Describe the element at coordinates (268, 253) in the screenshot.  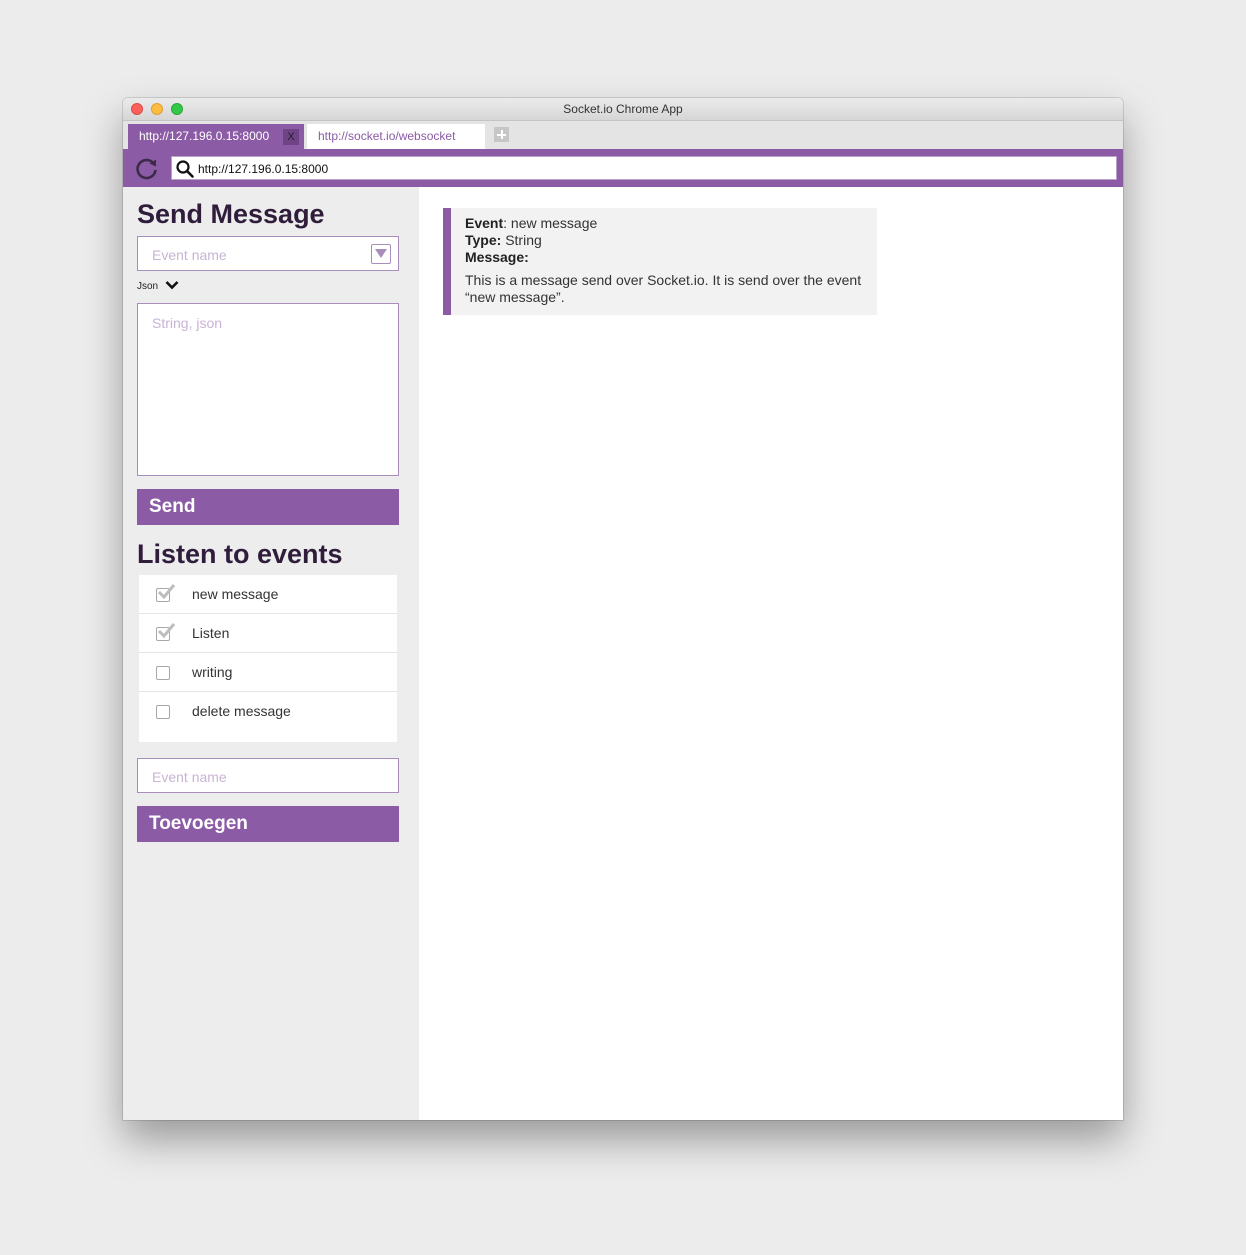
I see `event-name-select: Event name` at that location.